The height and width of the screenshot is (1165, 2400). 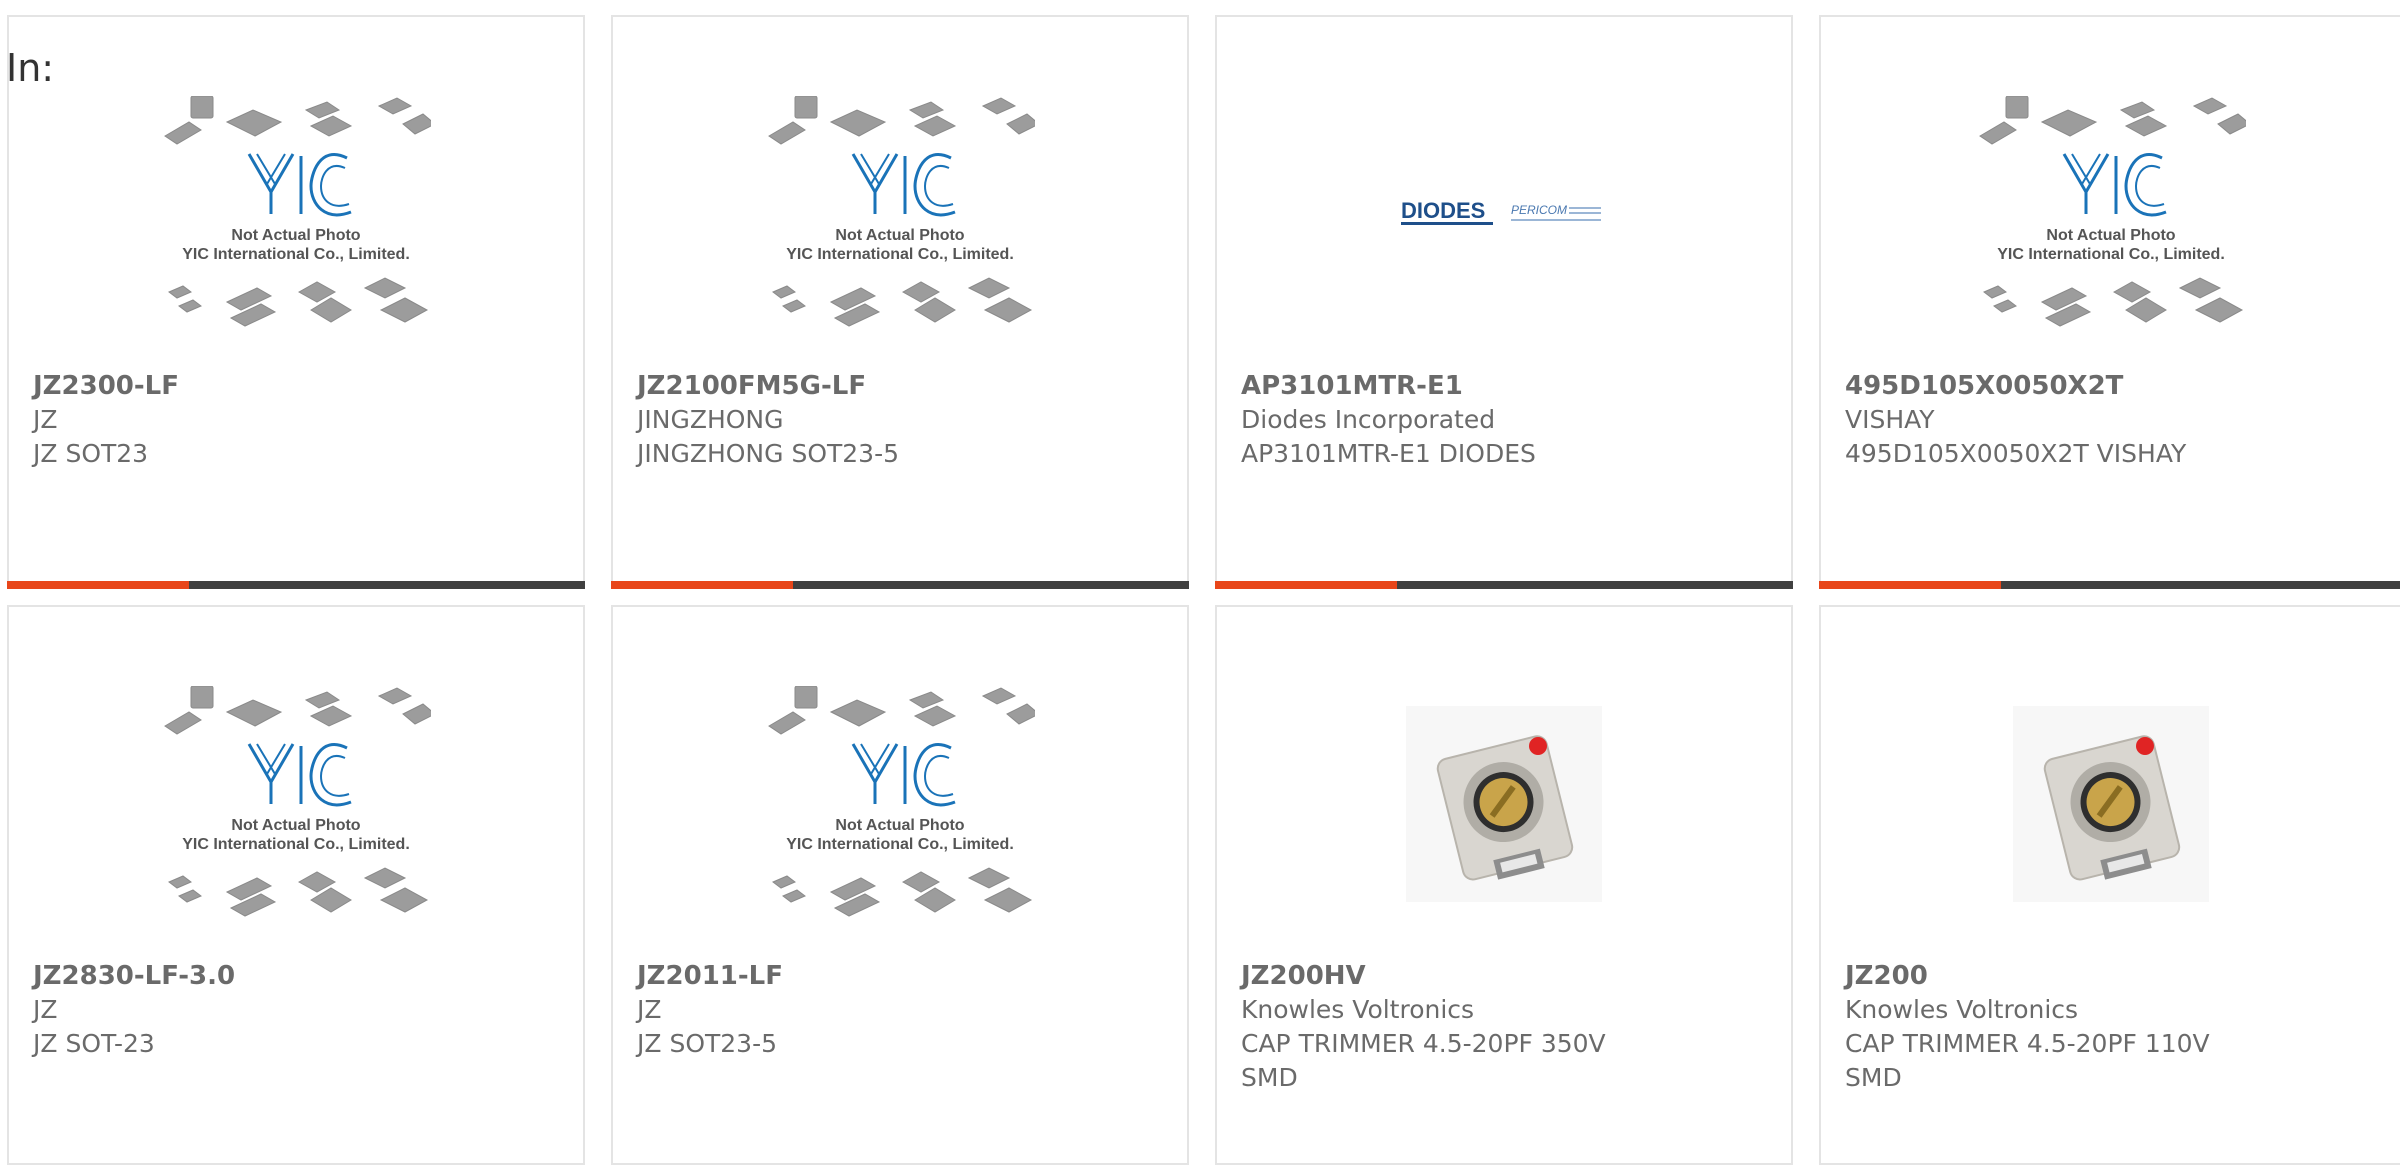 I want to click on in-label: In:, so click(x=30, y=68).